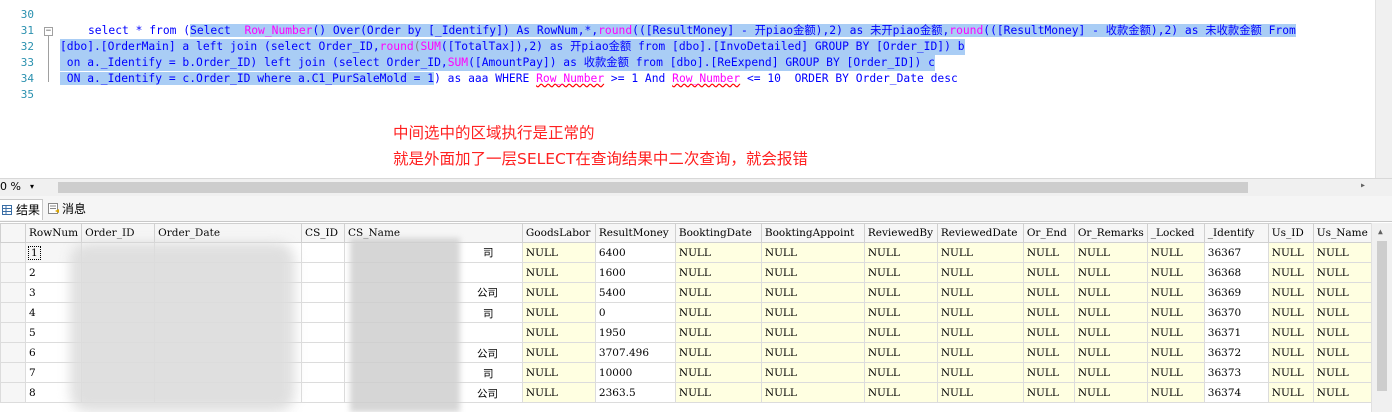 Image resolution: width=1392 pixels, height=412 pixels. I want to click on zoom-dropdown: 0 % ▾, so click(20, 187).